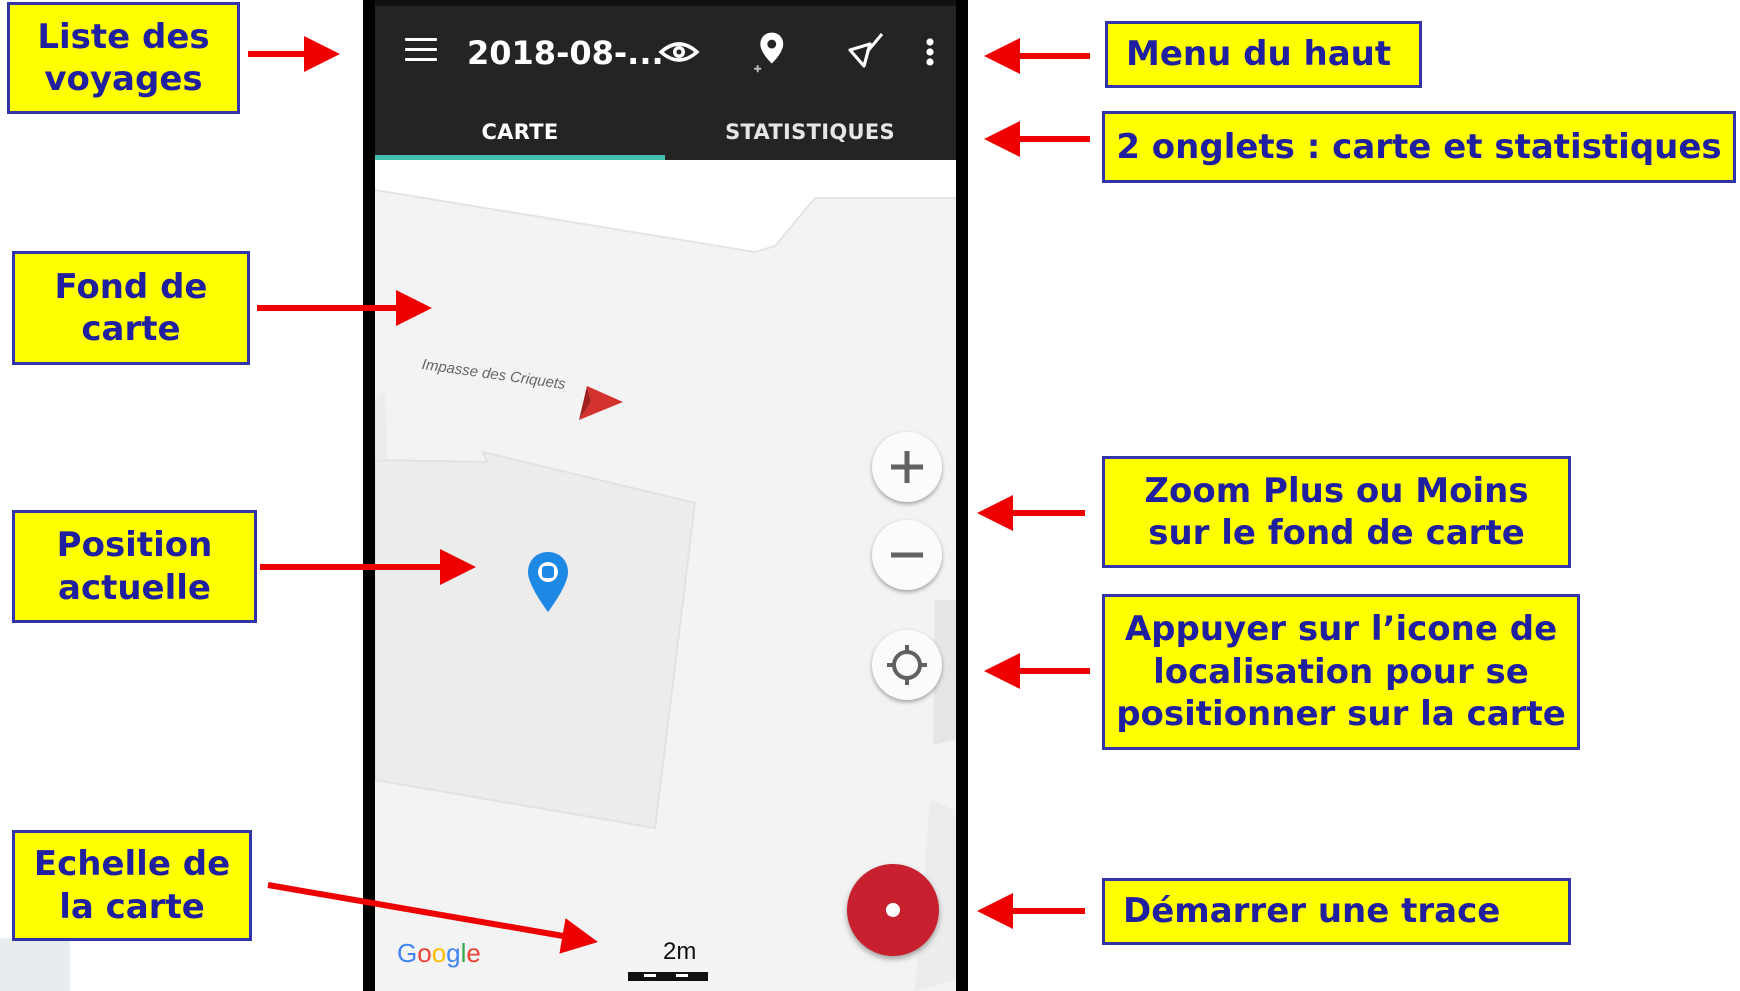 This screenshot has height=991, width=1740. I want to click on arrow-echelle, so click(432, 918).